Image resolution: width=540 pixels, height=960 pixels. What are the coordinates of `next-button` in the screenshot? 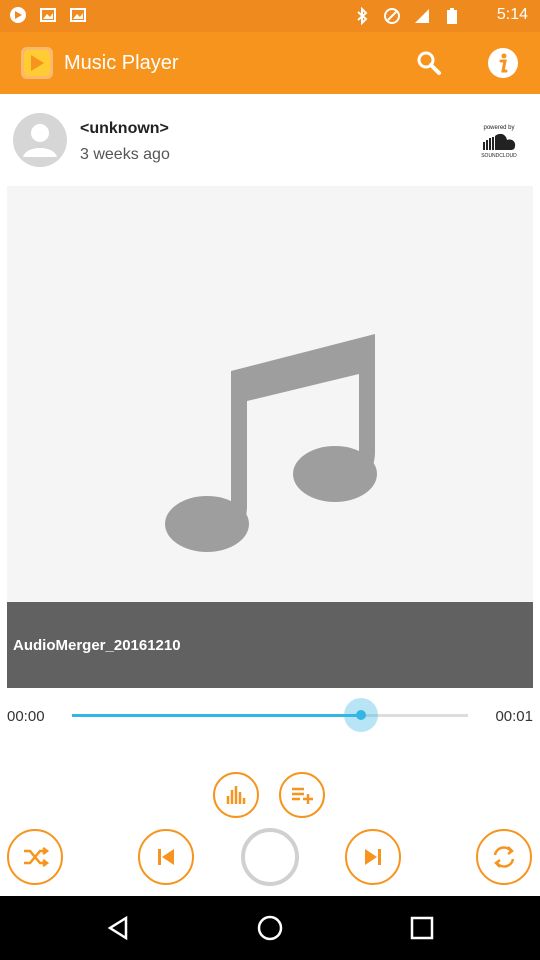 It's located at (373, 857).